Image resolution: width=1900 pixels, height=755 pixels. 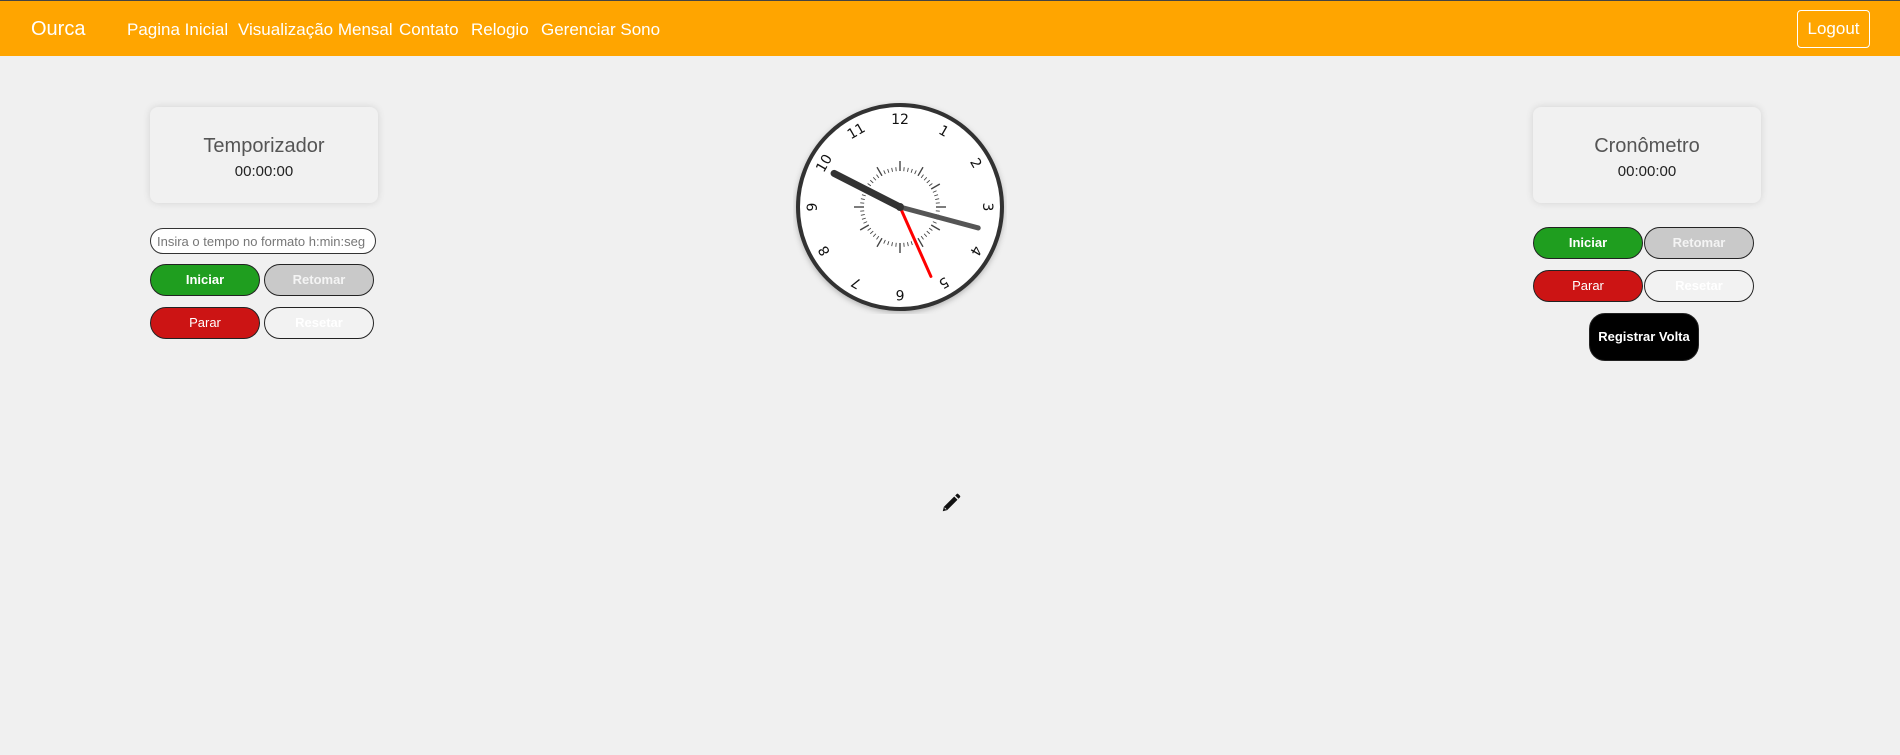 I want to click on clock-center-pin, so click(x=900, y=207).